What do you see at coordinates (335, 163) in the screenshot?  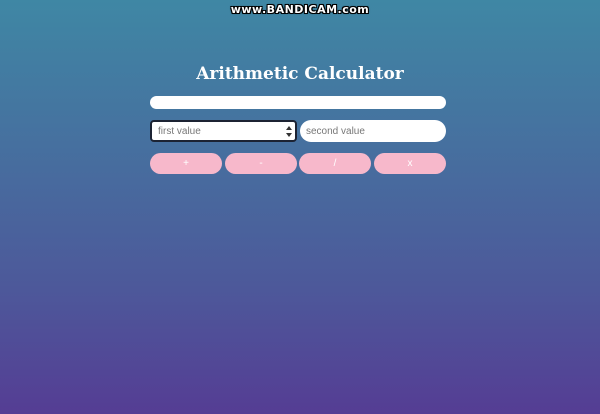 I see `divide-button: /` at bounding box center [335, 163].